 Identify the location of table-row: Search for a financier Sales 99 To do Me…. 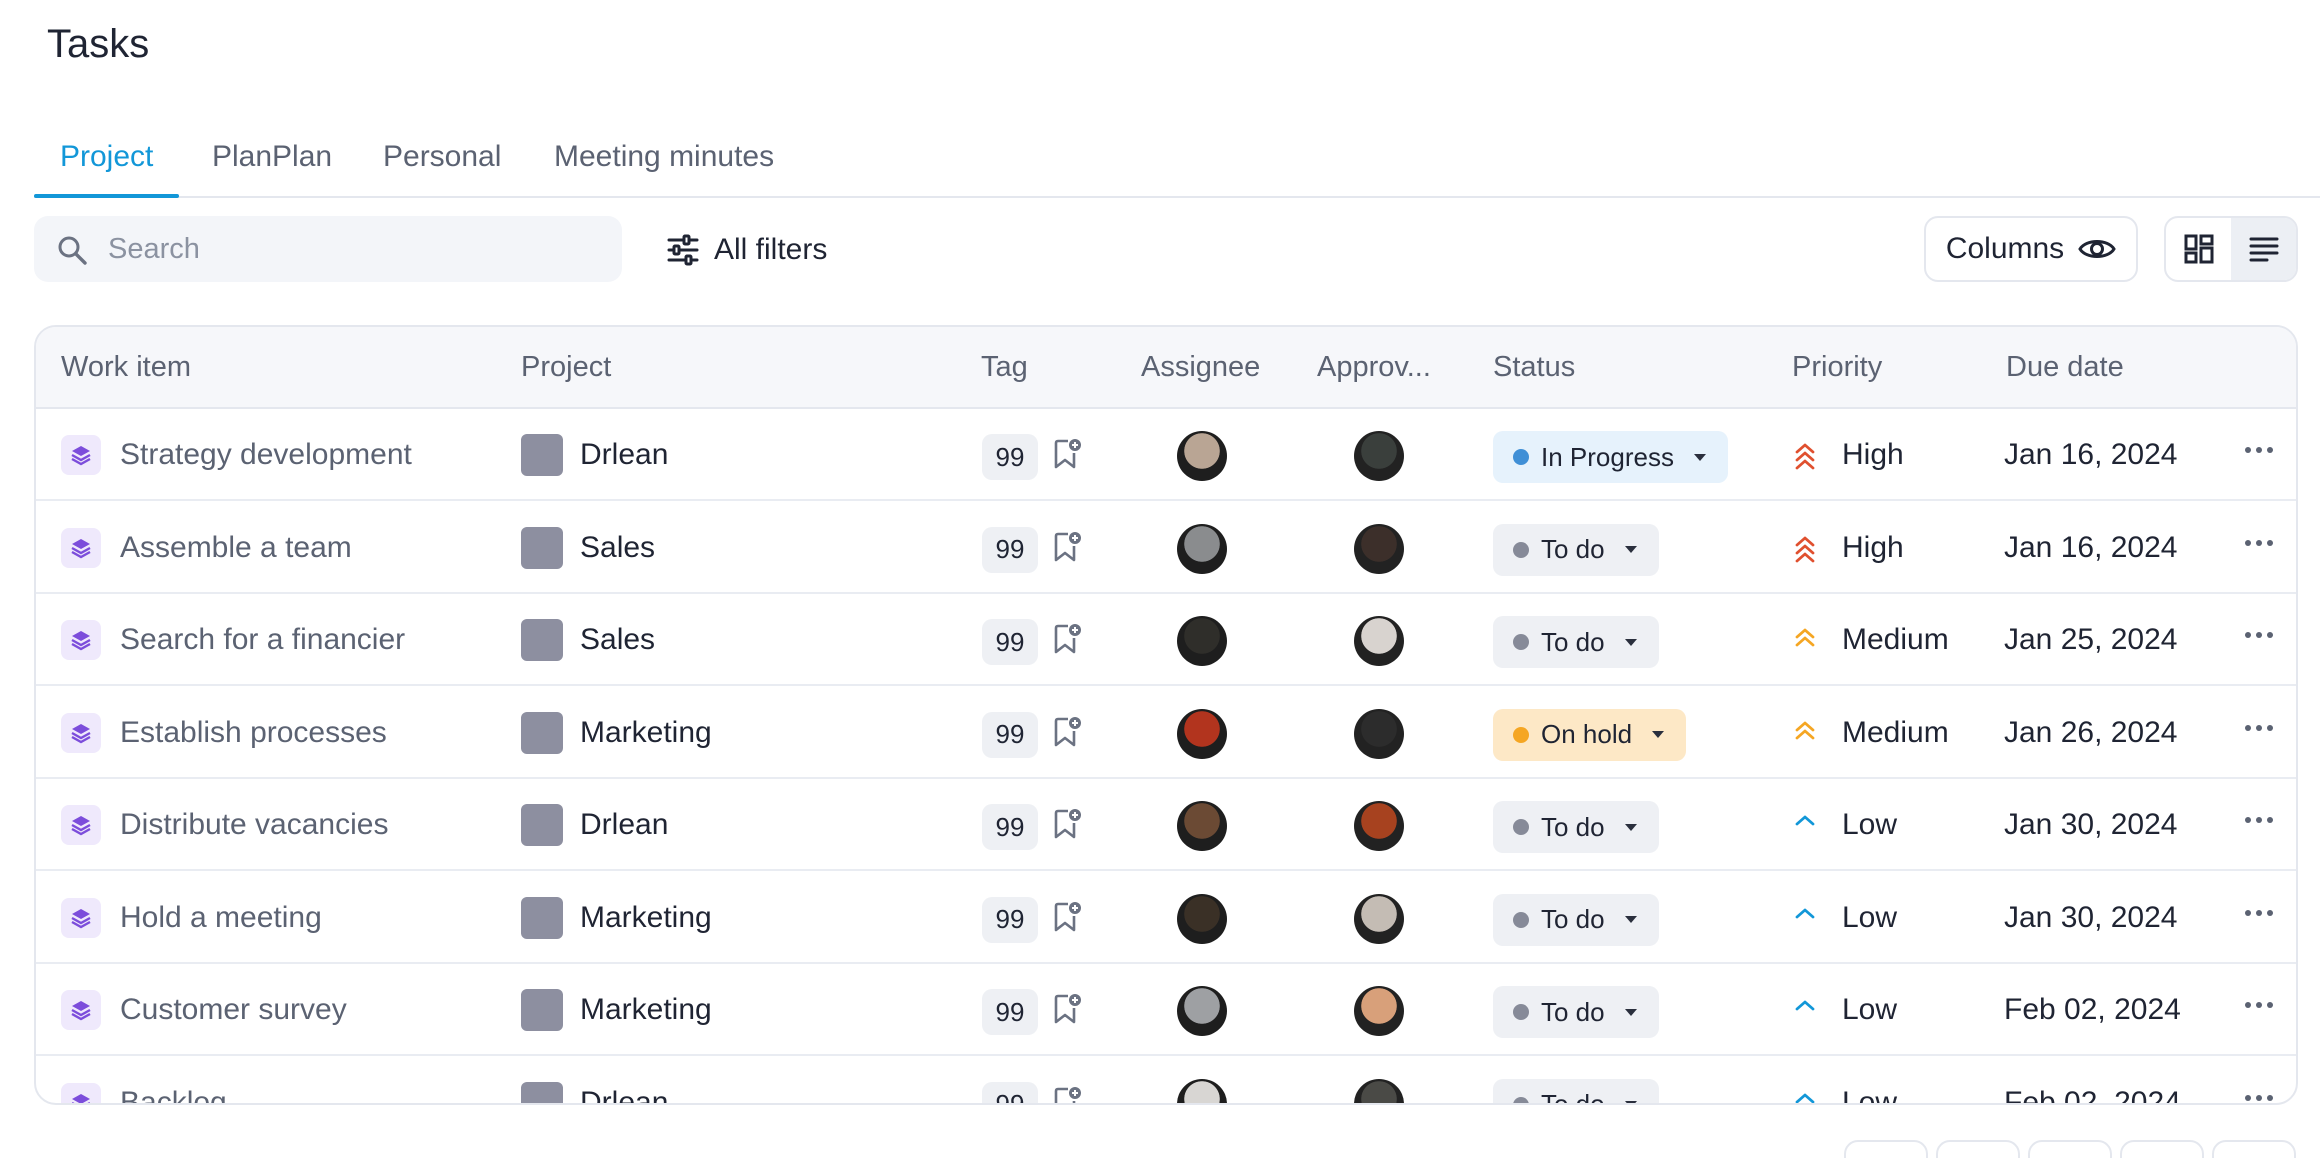
(1166, 640).